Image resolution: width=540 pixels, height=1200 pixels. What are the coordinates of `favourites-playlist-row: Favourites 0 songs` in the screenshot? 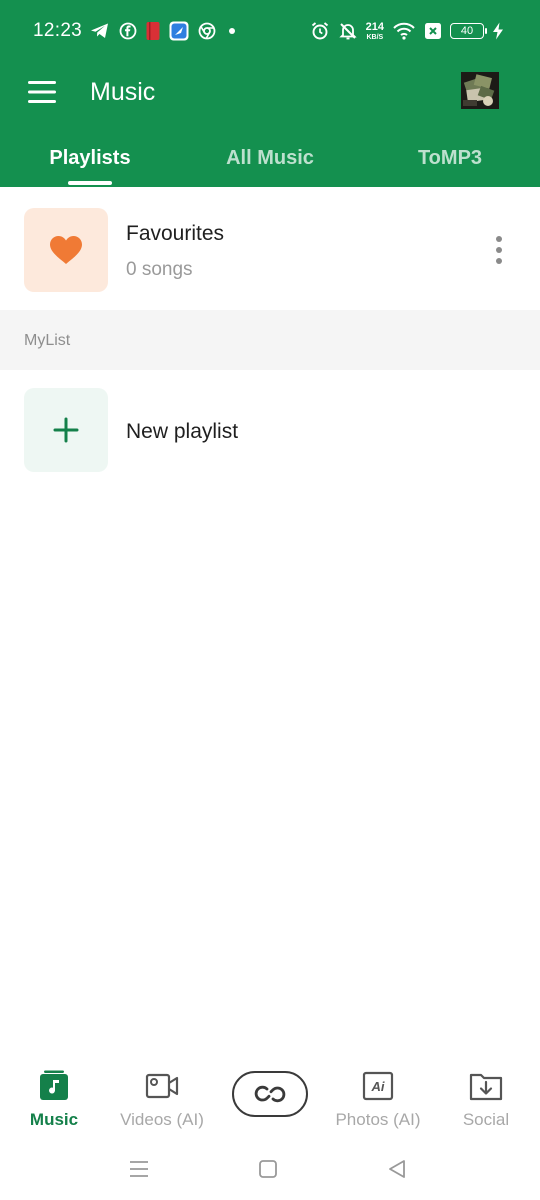 It's located at (270, 248).